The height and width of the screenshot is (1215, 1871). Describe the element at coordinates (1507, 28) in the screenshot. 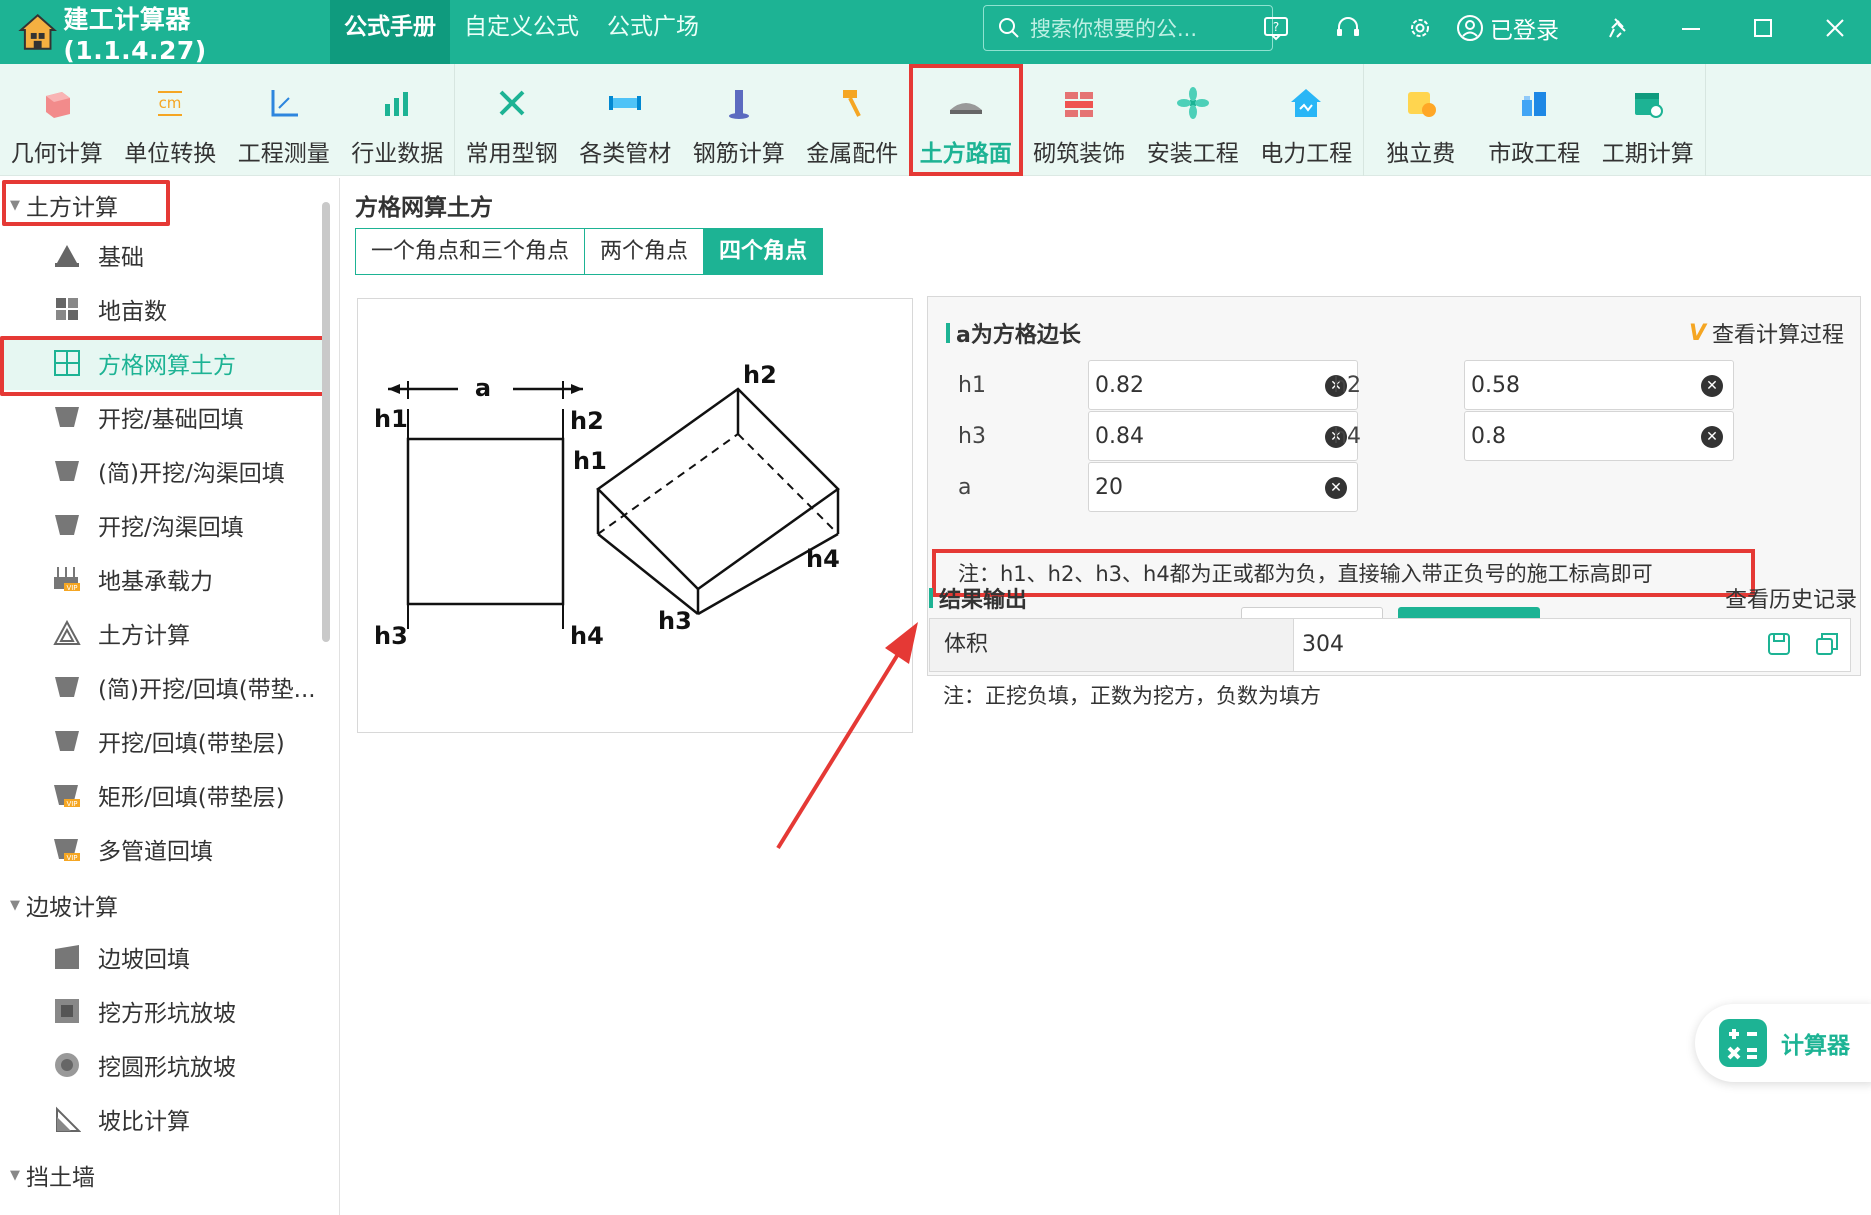

I see `login-status: 已登录` at that location.